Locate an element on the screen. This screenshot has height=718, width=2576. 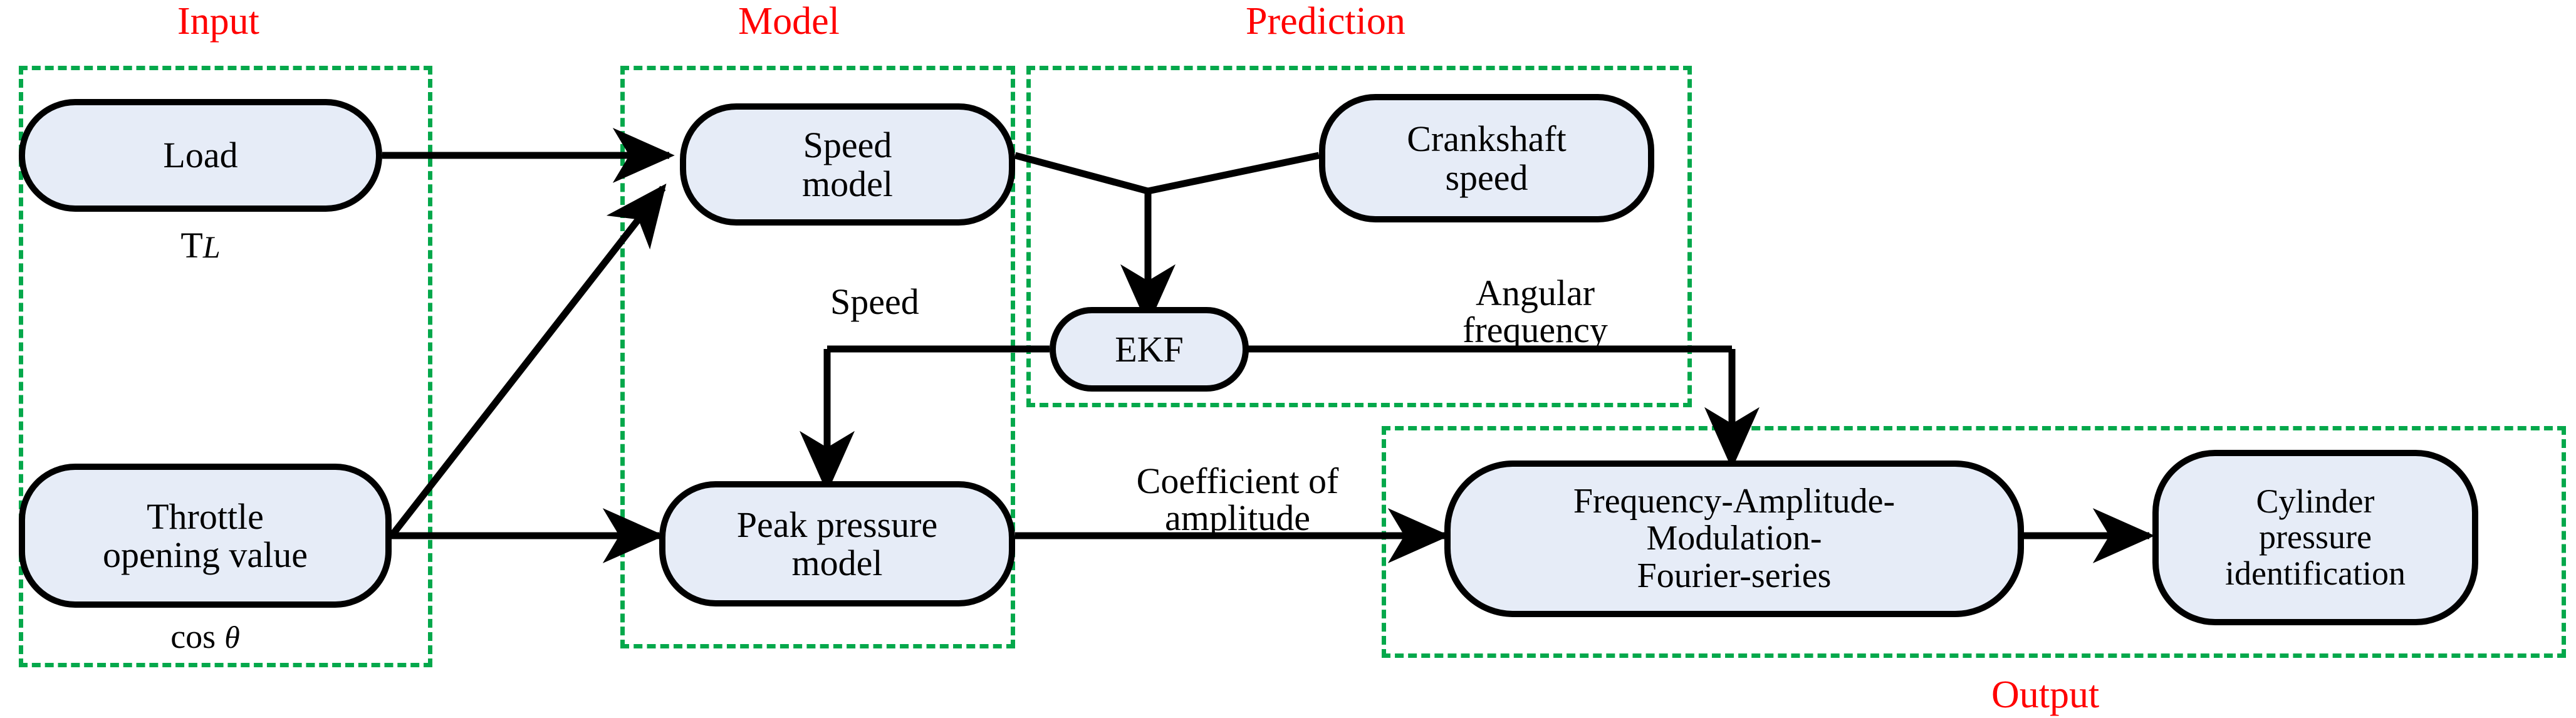
node-throttle-opening-value: Throttle opening value is located at coordinates (205, 536).